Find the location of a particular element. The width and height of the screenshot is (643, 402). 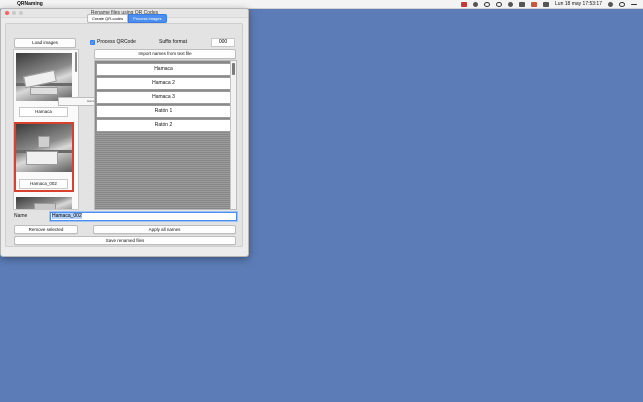

image-item is located at coordinates (44, 203).